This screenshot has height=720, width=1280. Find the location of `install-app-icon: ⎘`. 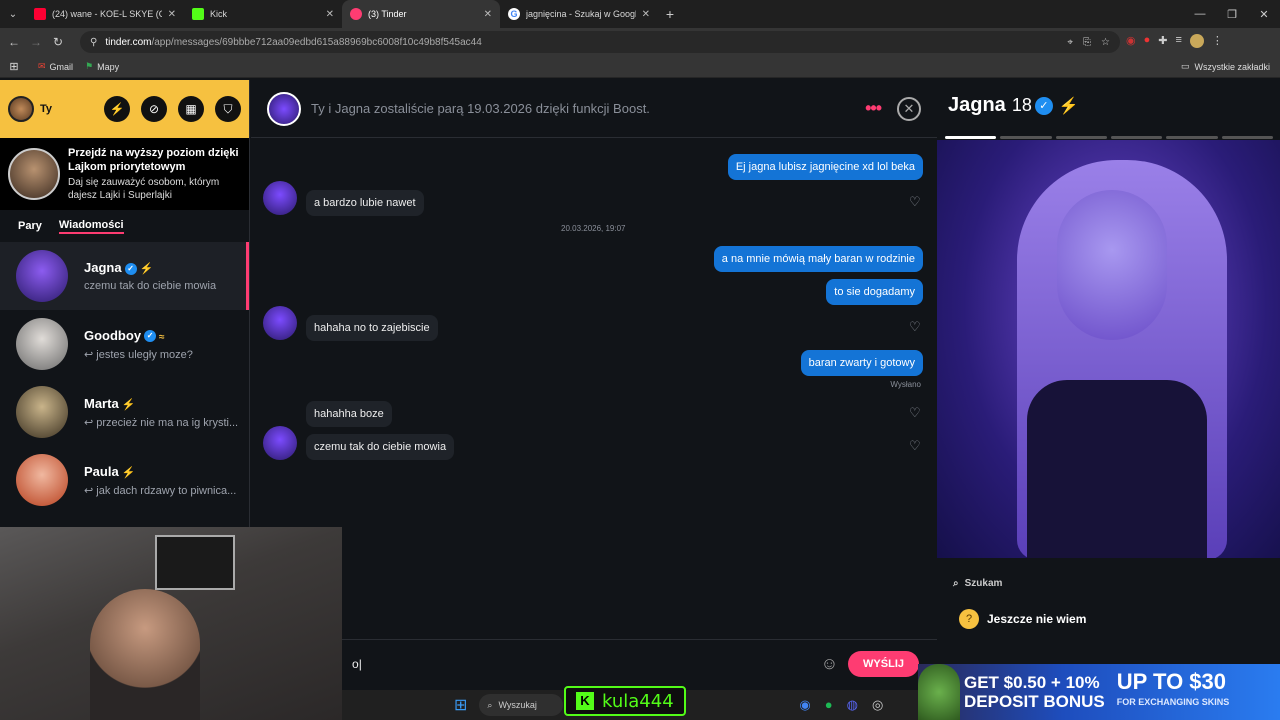

install-app-icon: ⎘ is located at coordinates (1087, 42).